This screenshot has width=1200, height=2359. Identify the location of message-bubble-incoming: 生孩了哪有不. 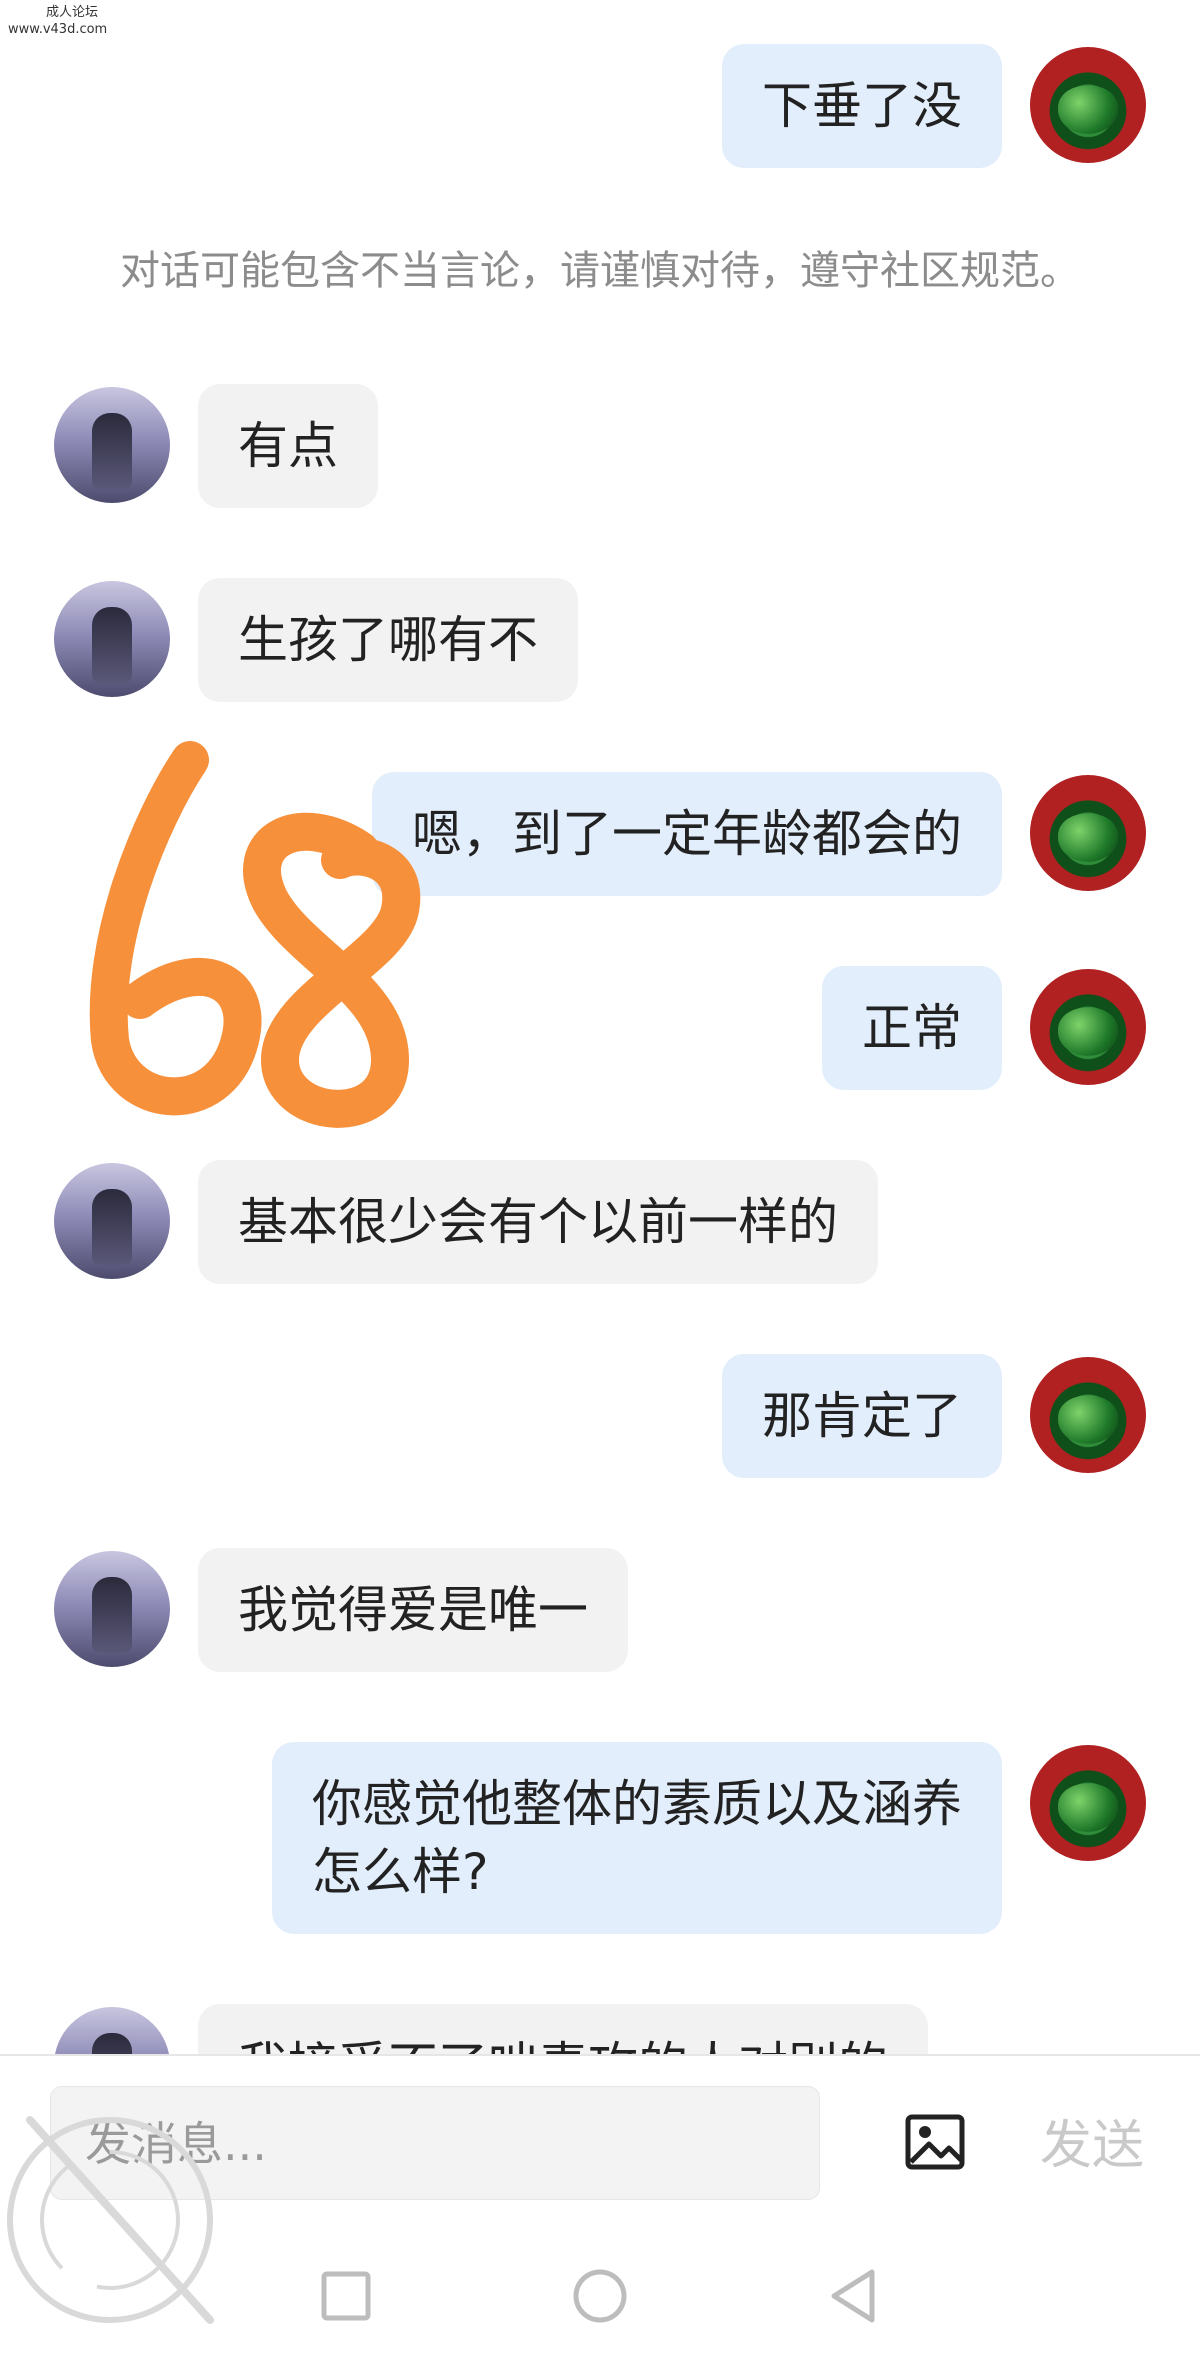
(388, 640).